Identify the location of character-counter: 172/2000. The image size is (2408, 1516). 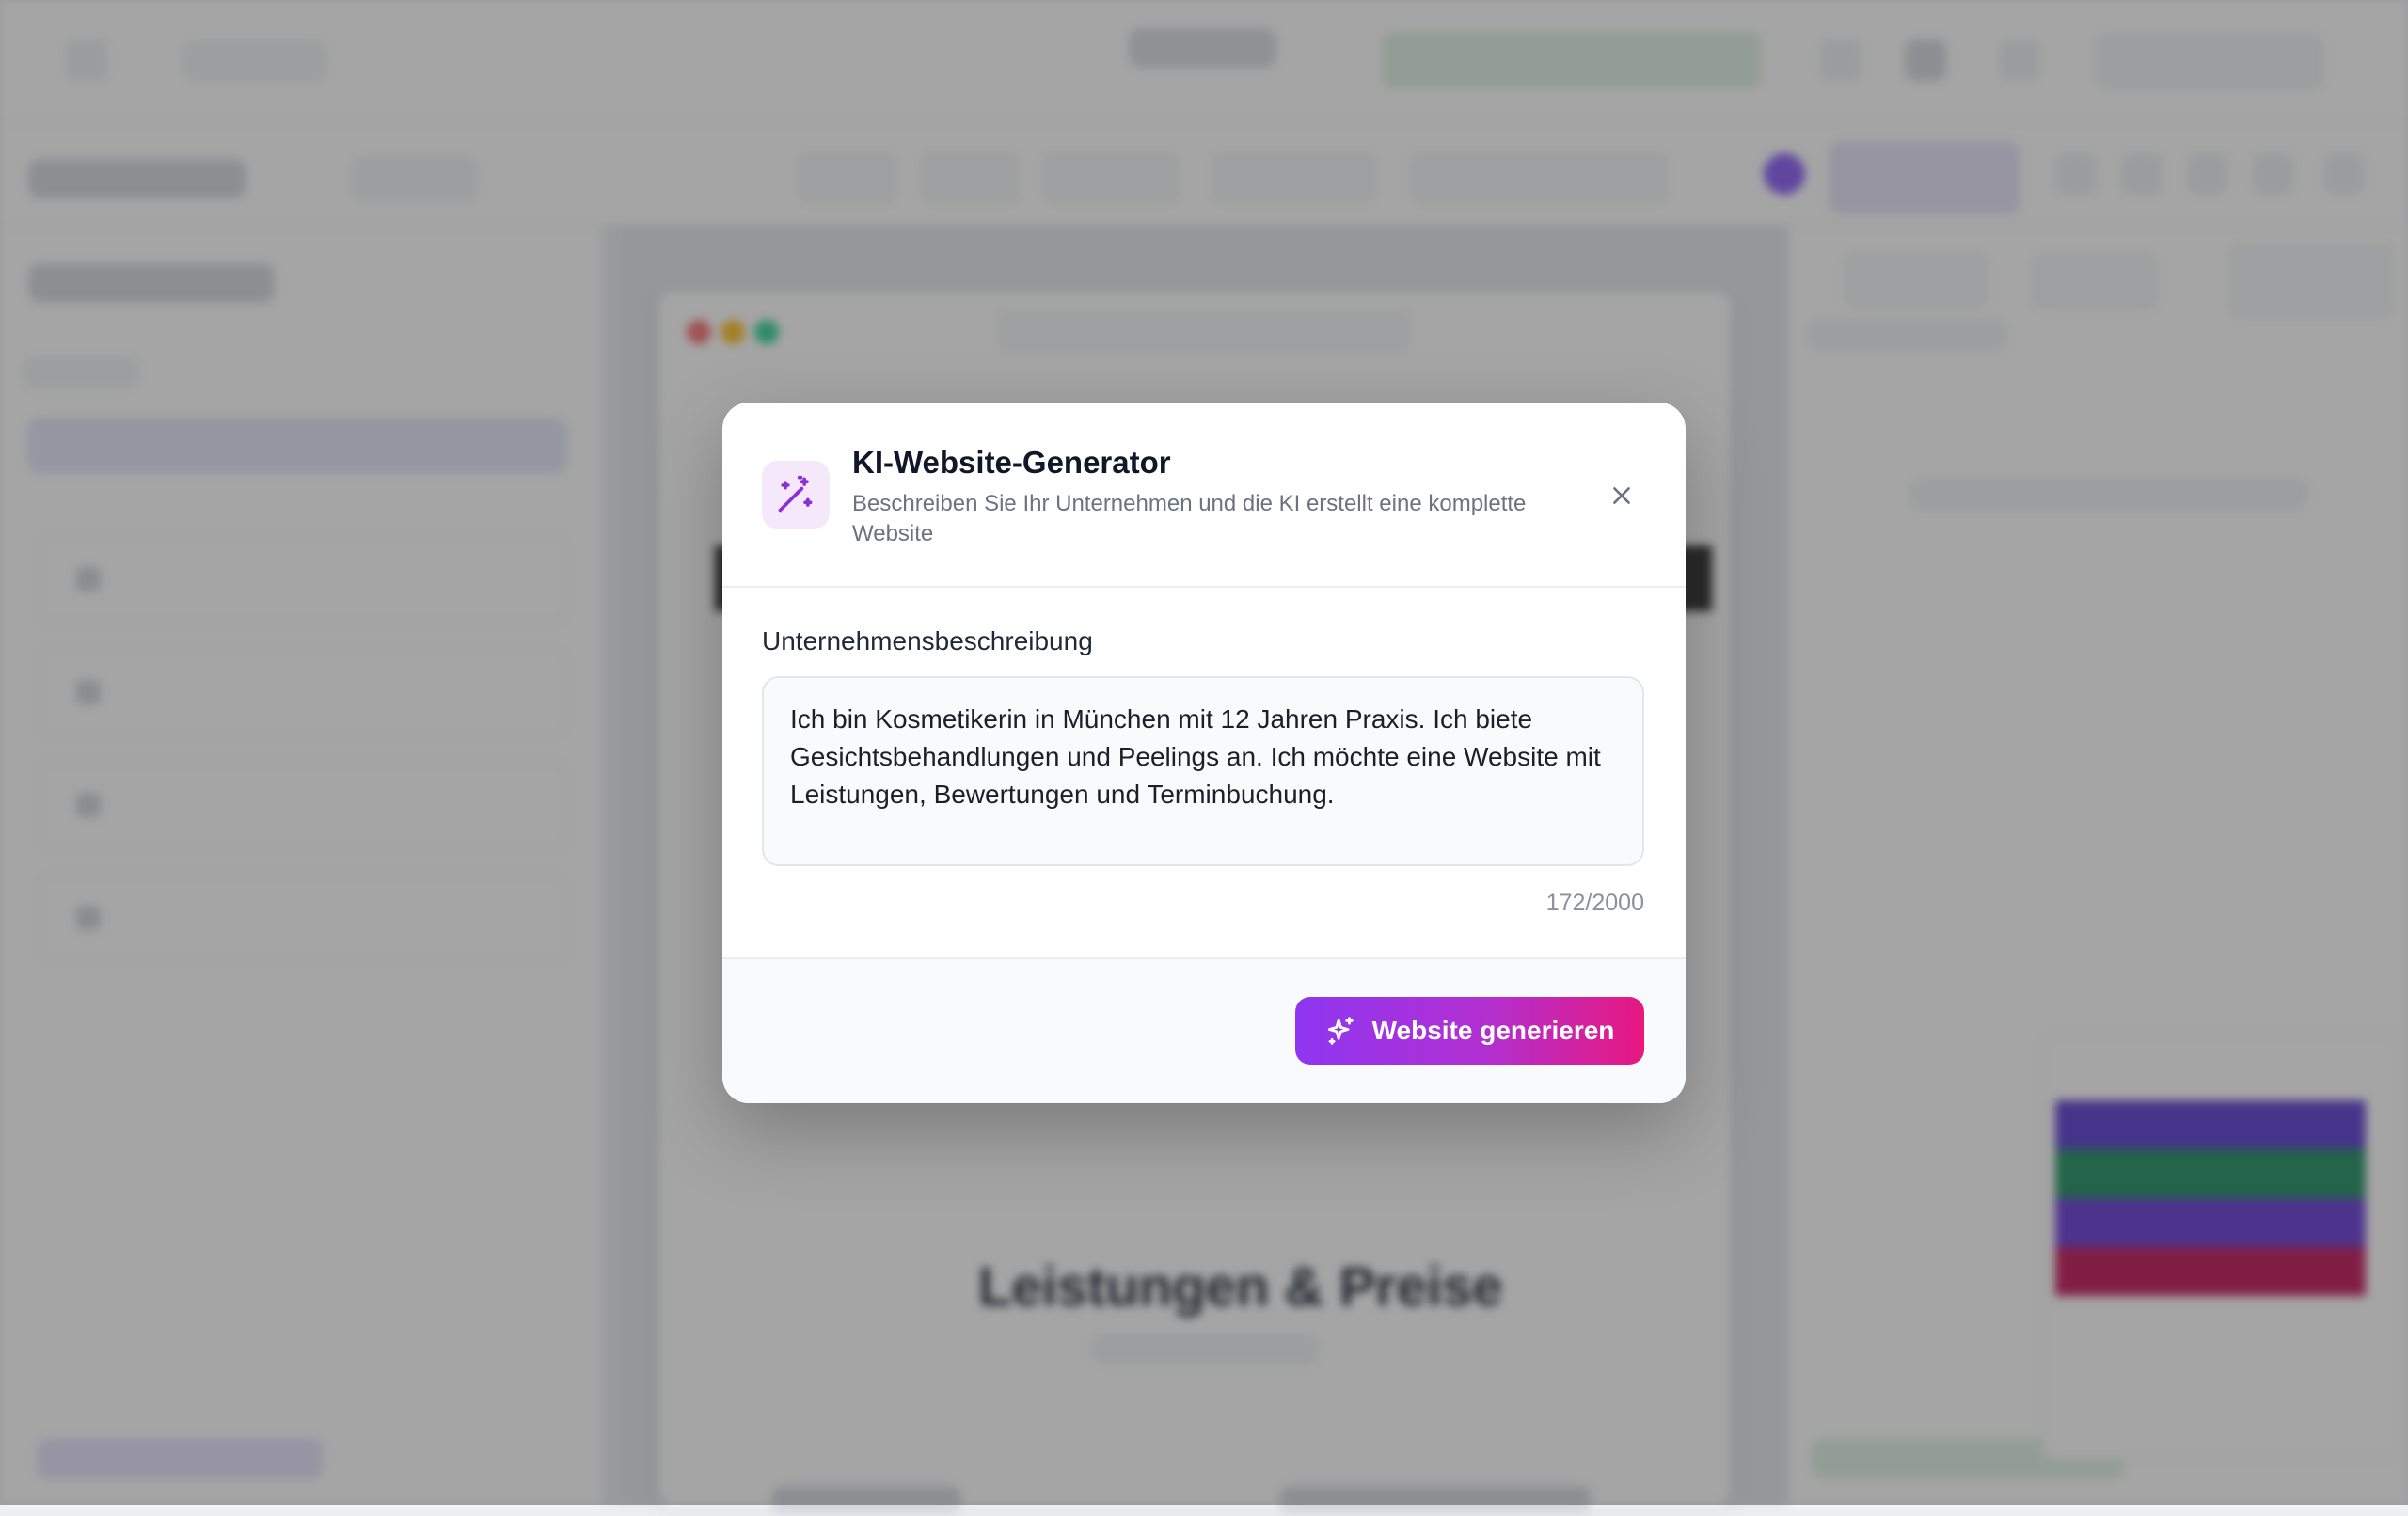
(1595, 903).